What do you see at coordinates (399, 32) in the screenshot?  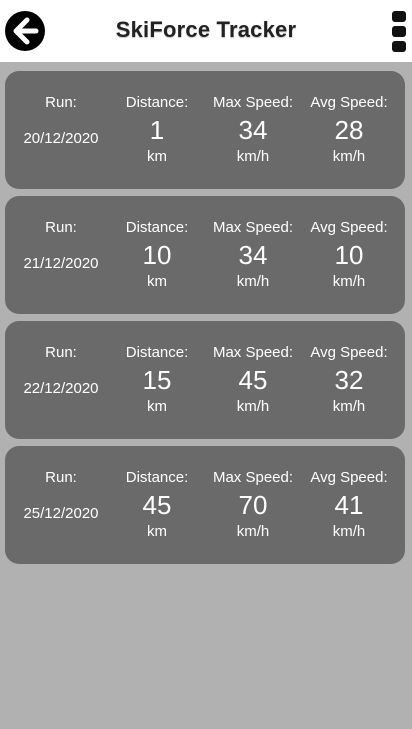 I see `vertical-menu-icon` at bounding box center [399, 32].